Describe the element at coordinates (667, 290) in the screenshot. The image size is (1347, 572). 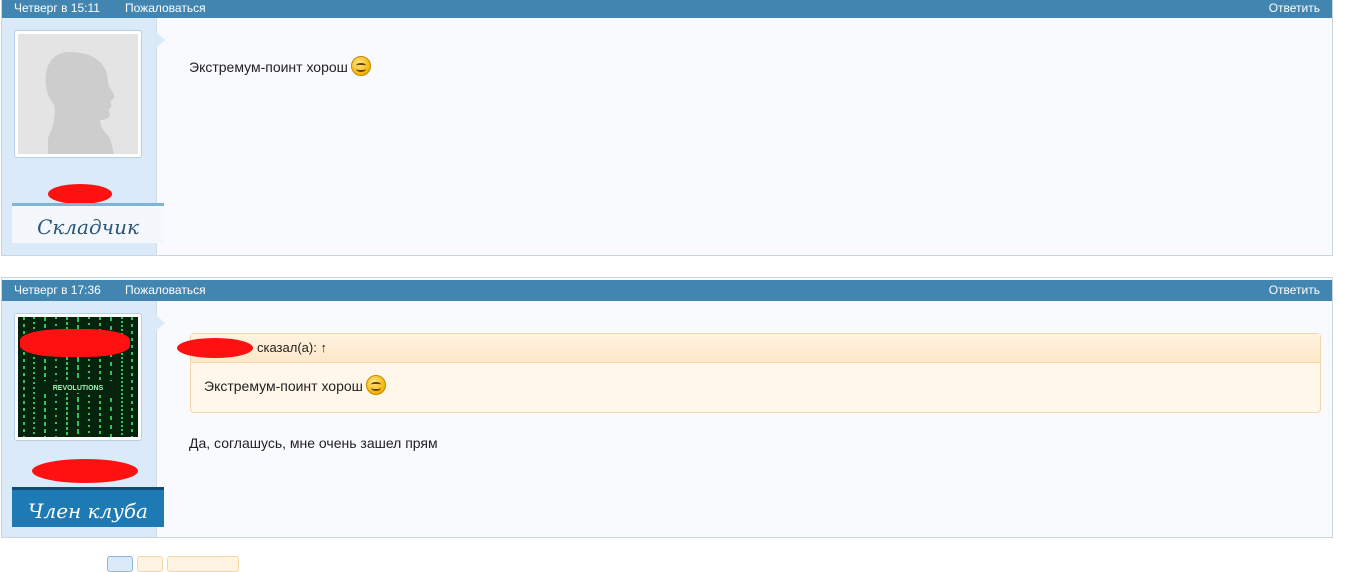
I see `post-header: Четверг в 17:36 Пожаловаться Ответить` at that location.